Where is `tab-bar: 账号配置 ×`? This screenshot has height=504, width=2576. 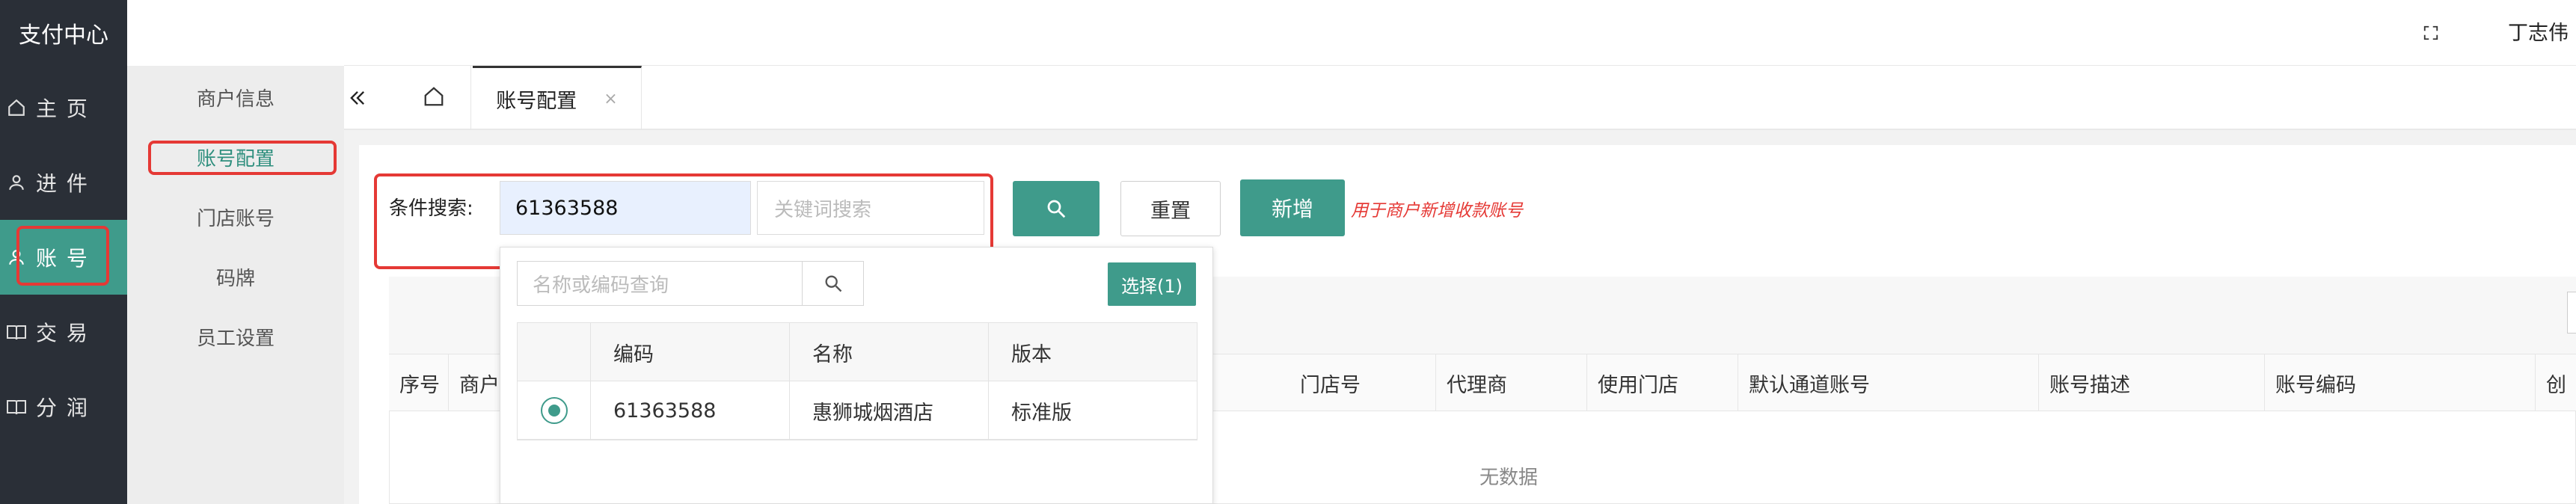
tab-bar: 账号配置 × is located at coordinates (1460, 98).